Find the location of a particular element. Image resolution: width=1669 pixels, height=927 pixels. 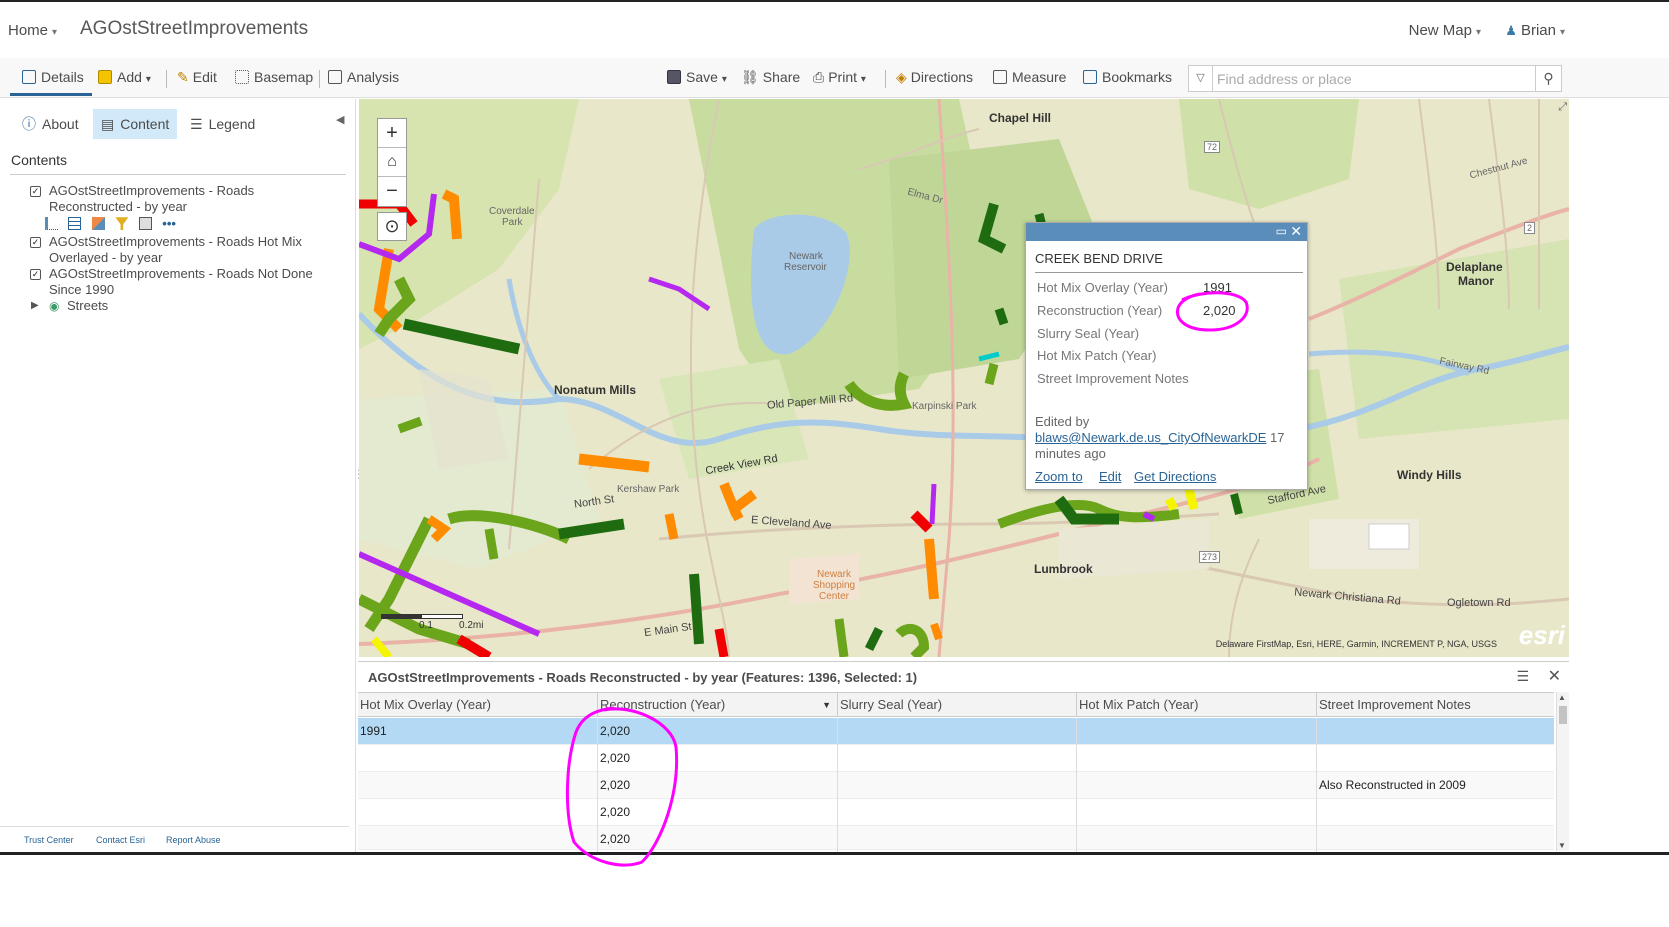

scroll-down-icon: ▼ is located at coordinates (1562, 845).